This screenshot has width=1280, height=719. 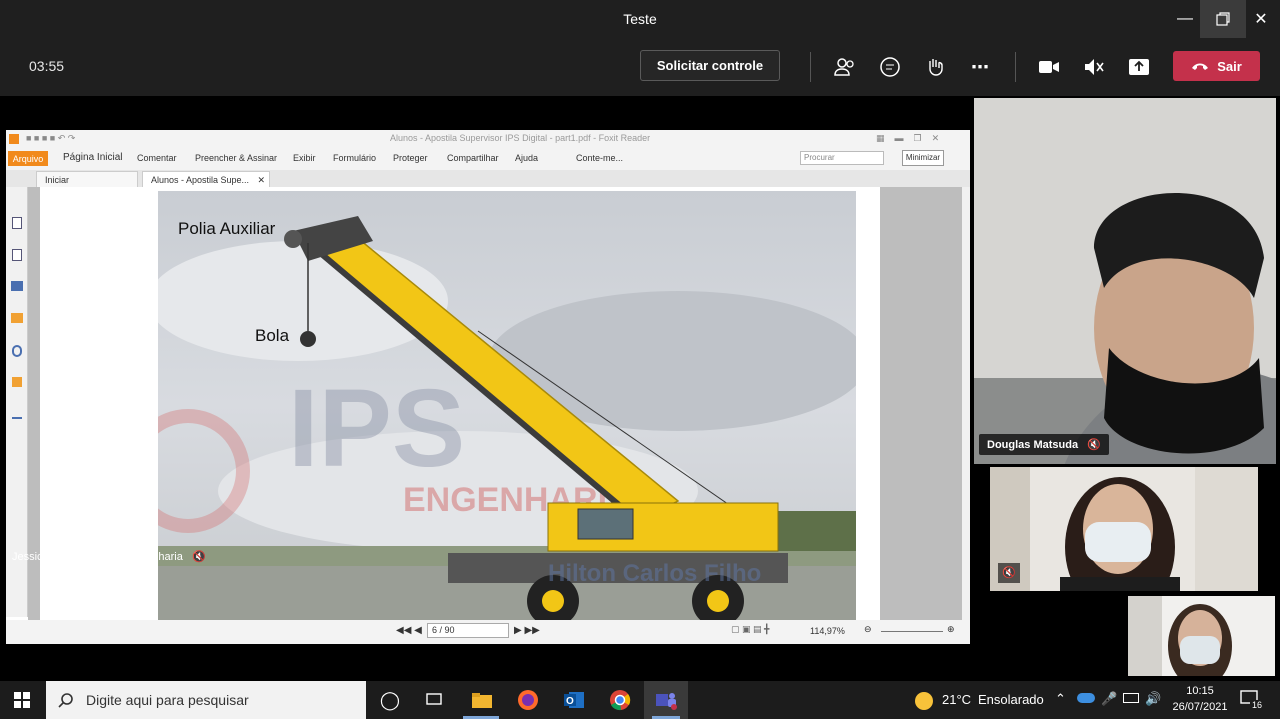 I want to click on participants-icon, so click(x=845, y=67).